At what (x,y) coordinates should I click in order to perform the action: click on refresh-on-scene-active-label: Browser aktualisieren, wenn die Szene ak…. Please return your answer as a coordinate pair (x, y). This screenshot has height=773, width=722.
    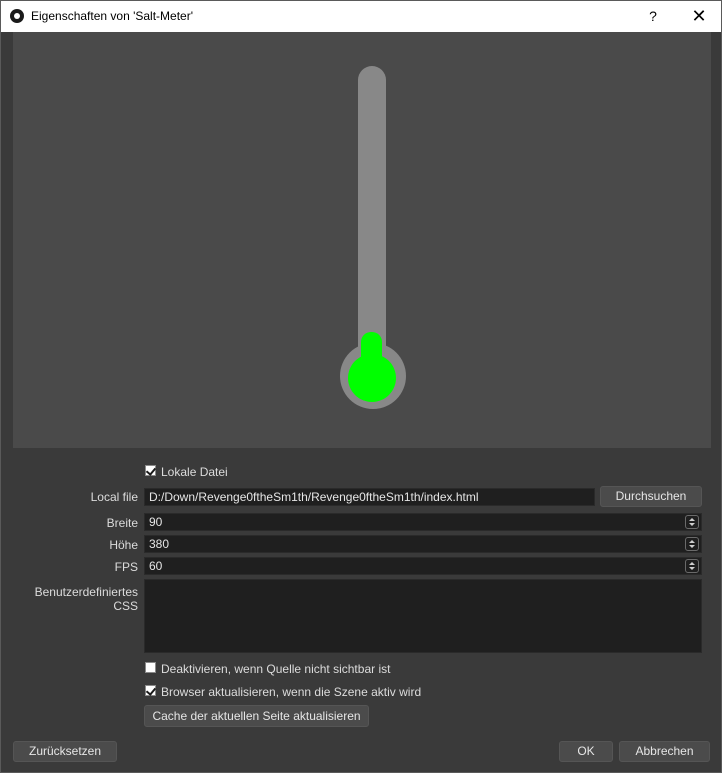
    Looking at the image, I should click on (291, 692).